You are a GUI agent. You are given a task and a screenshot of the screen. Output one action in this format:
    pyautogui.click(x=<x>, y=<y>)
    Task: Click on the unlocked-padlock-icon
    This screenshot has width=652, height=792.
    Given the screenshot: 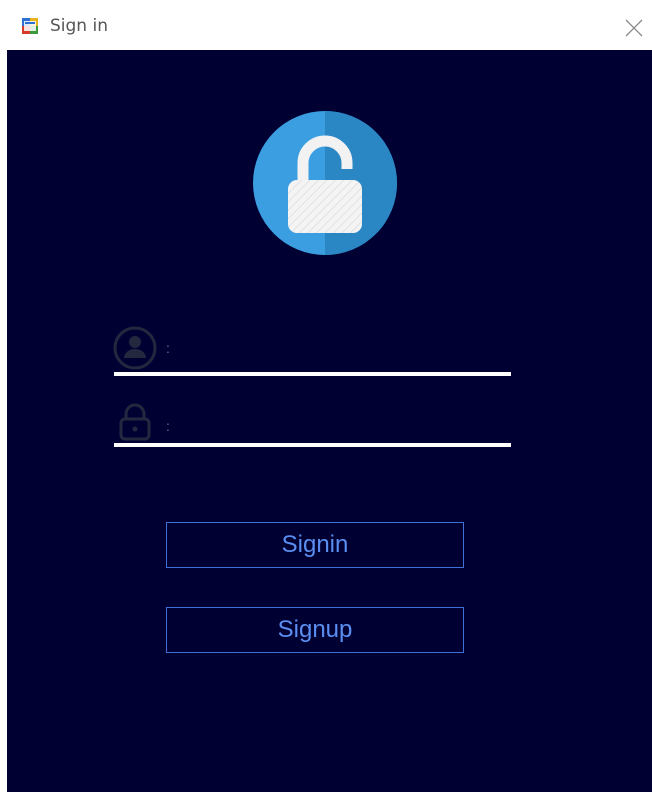 What is the action you would take?
    pyautogui.click(x=326, y=183)
    